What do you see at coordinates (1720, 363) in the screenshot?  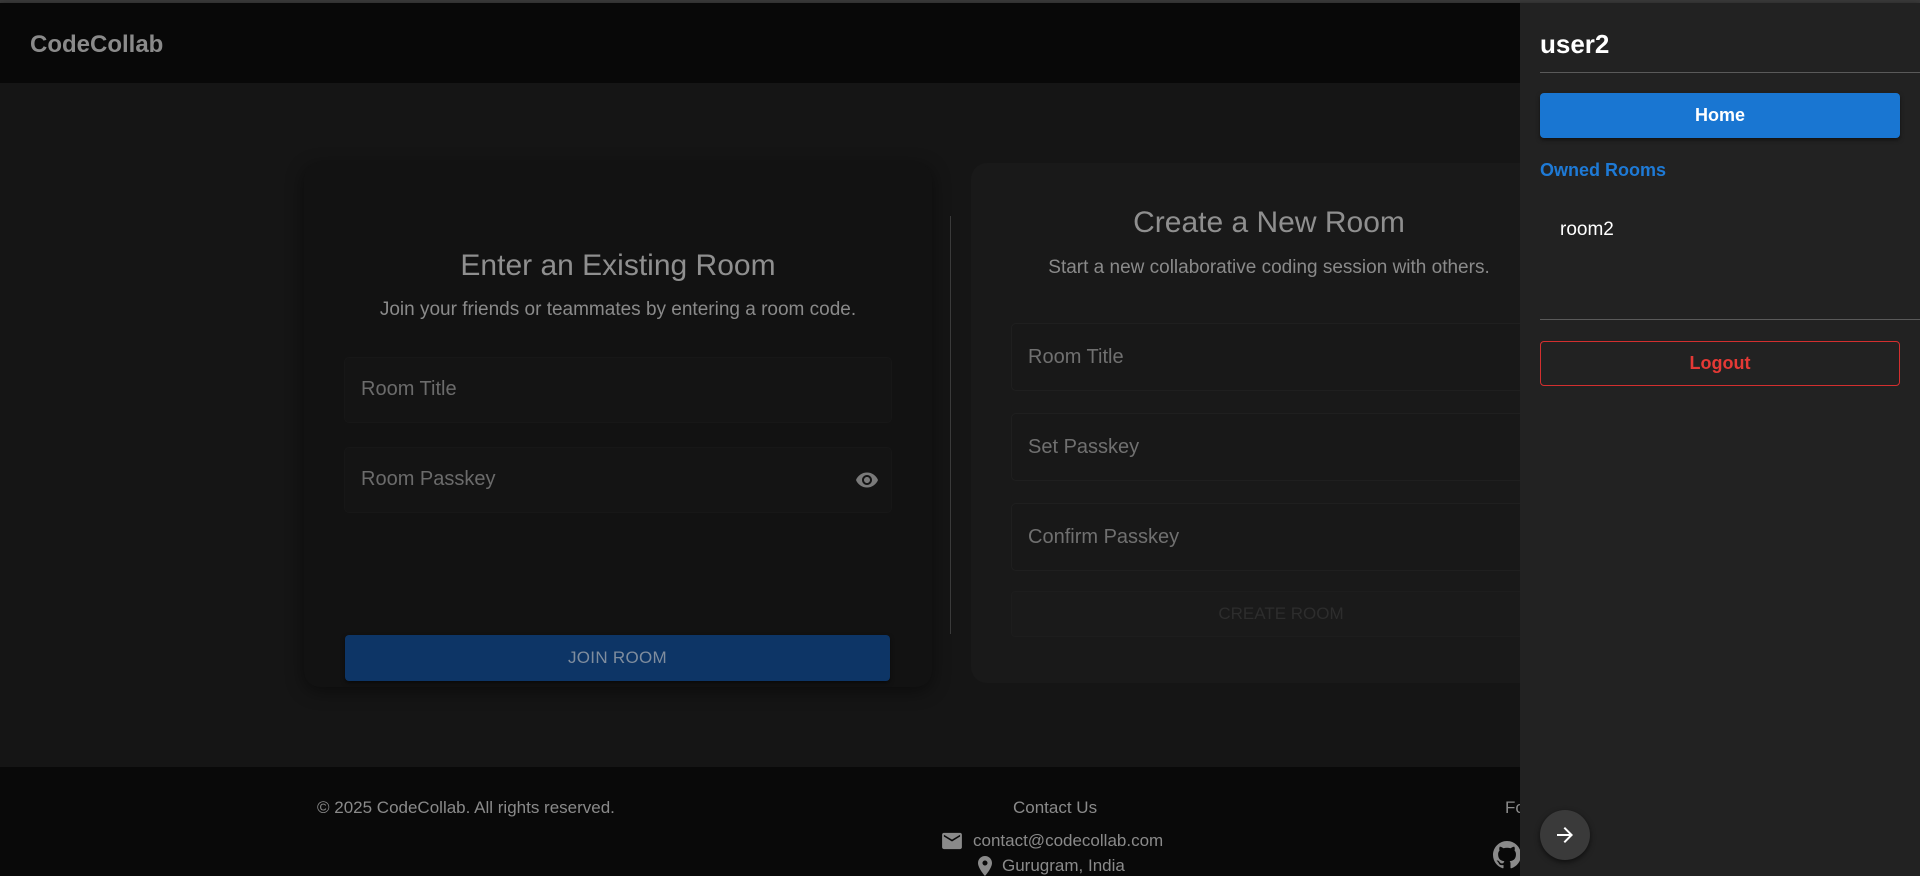 I see `logout-button: Logout` at bounding box center [1720, 363].